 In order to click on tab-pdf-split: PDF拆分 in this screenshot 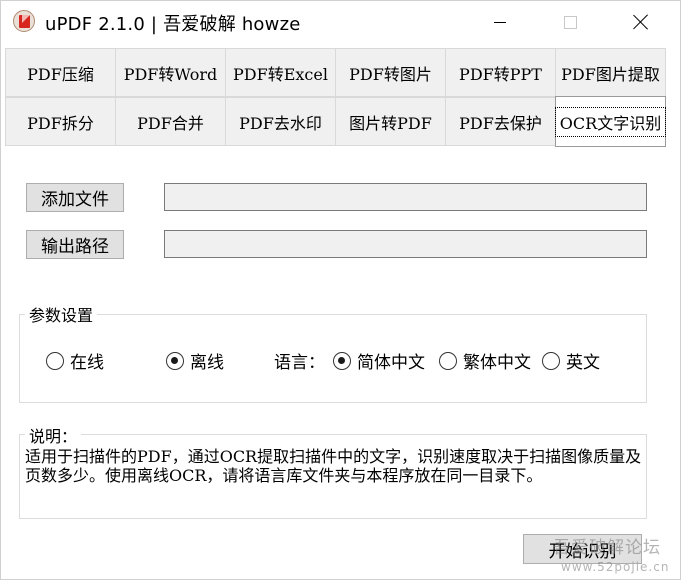, I will do `click(60, 121)`.